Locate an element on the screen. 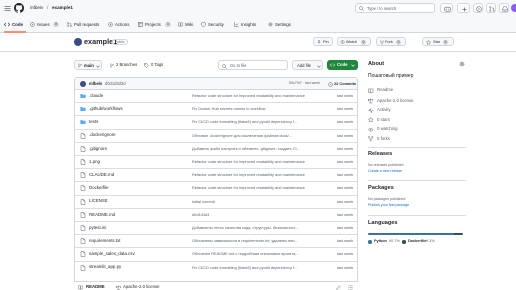 This screenshot has height=290, width=516. tab-wiki: Wiki is located at coordinates (188, 25).